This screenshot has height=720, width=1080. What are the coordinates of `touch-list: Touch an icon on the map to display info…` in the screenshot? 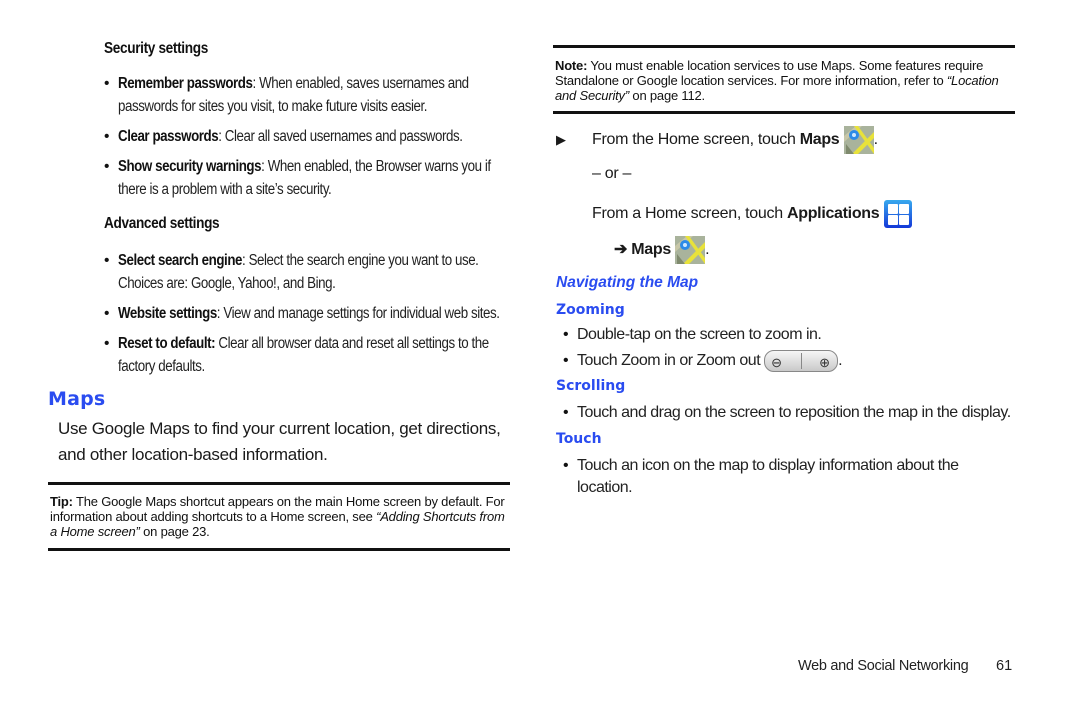 It's located at (789, 477).